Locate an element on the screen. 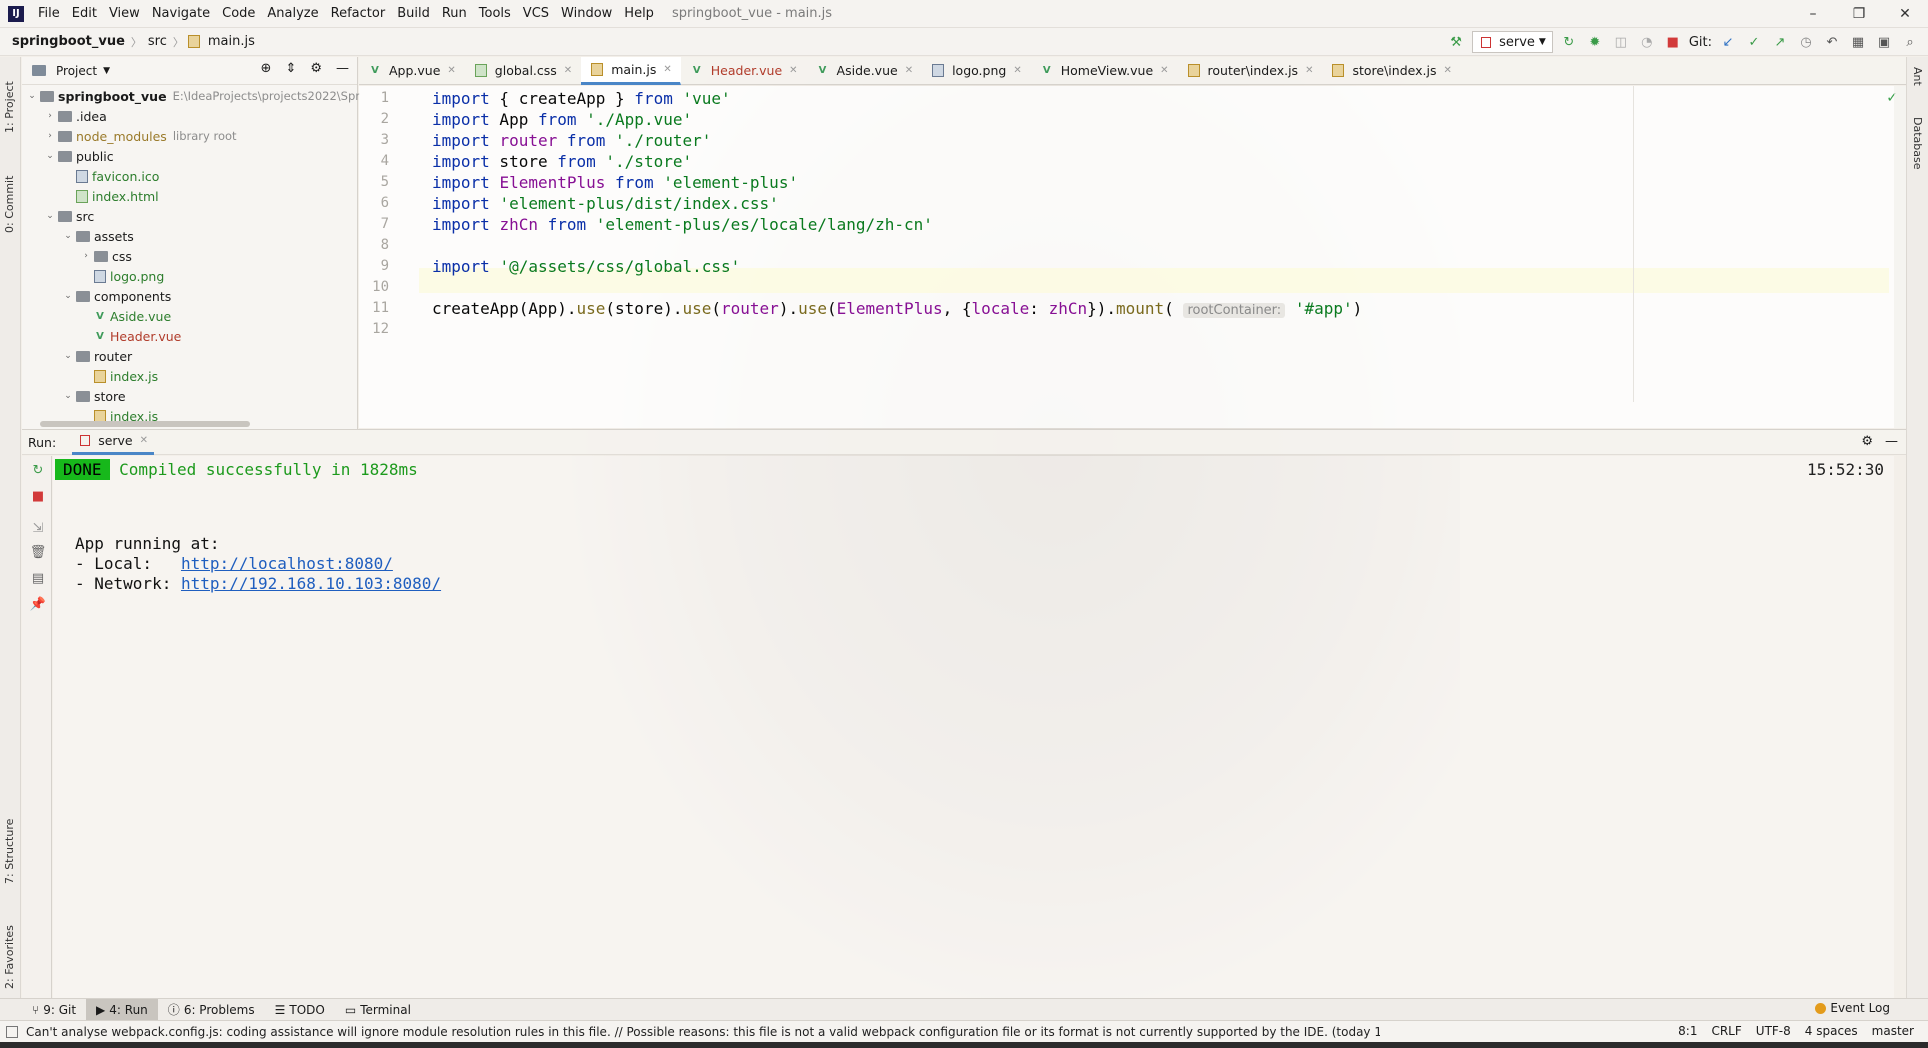 The image size is (1928, 1048). tool-window-problems: ⓘ 6: Problems is located at coordinates (211, 1010).